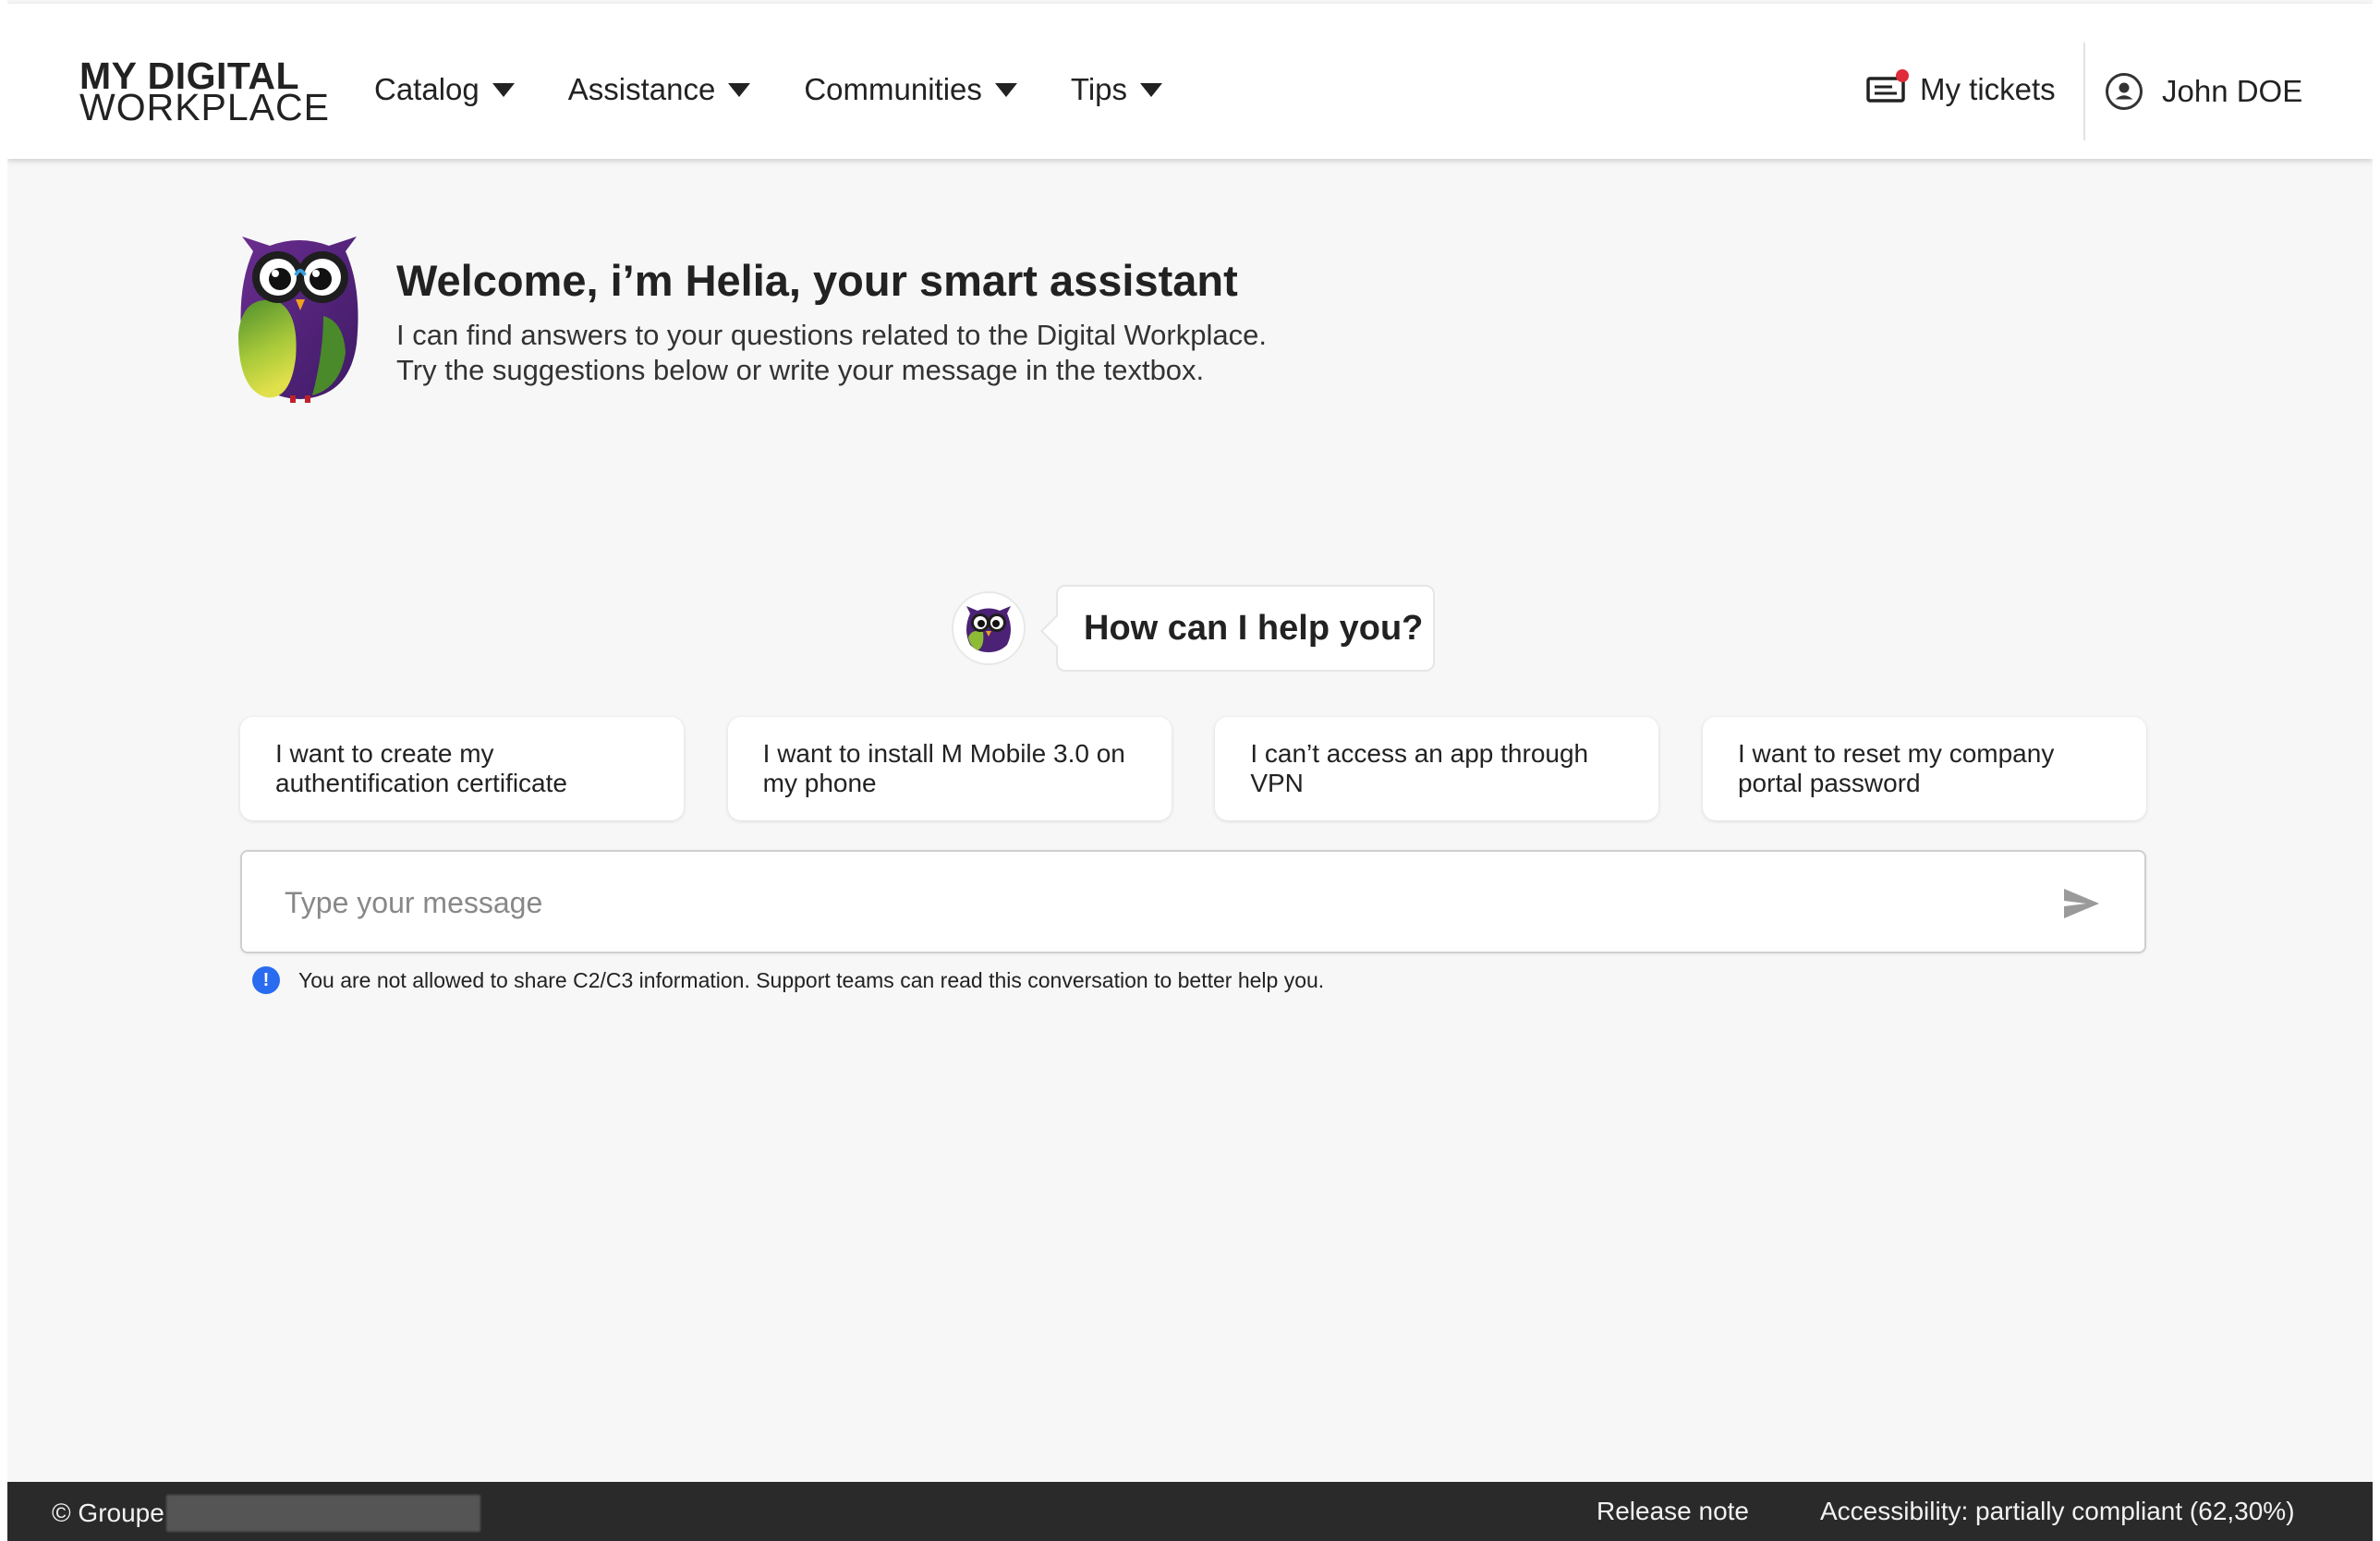 The height and width of the screenshot is (1541, 2380). I want to click on nav-catalog: Catalog, so click(444, 90).